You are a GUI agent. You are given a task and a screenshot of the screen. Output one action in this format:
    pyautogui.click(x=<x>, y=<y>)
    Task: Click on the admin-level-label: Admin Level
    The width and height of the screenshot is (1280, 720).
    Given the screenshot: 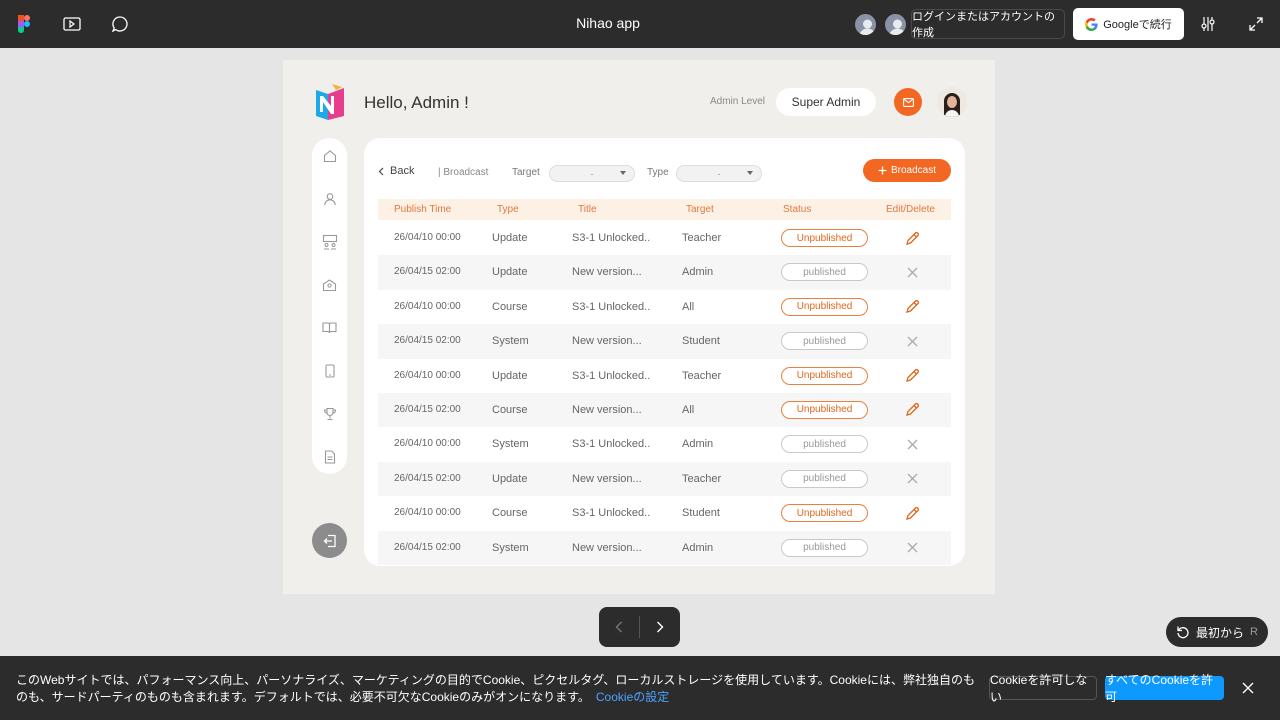 What is the action you would take?
    pyautogui.click(x=738, y=101)
    